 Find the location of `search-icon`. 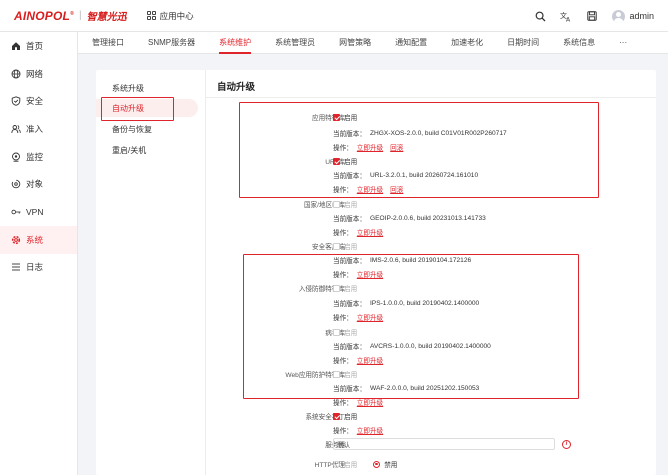

search-icon is located at coordinates (540, 16).